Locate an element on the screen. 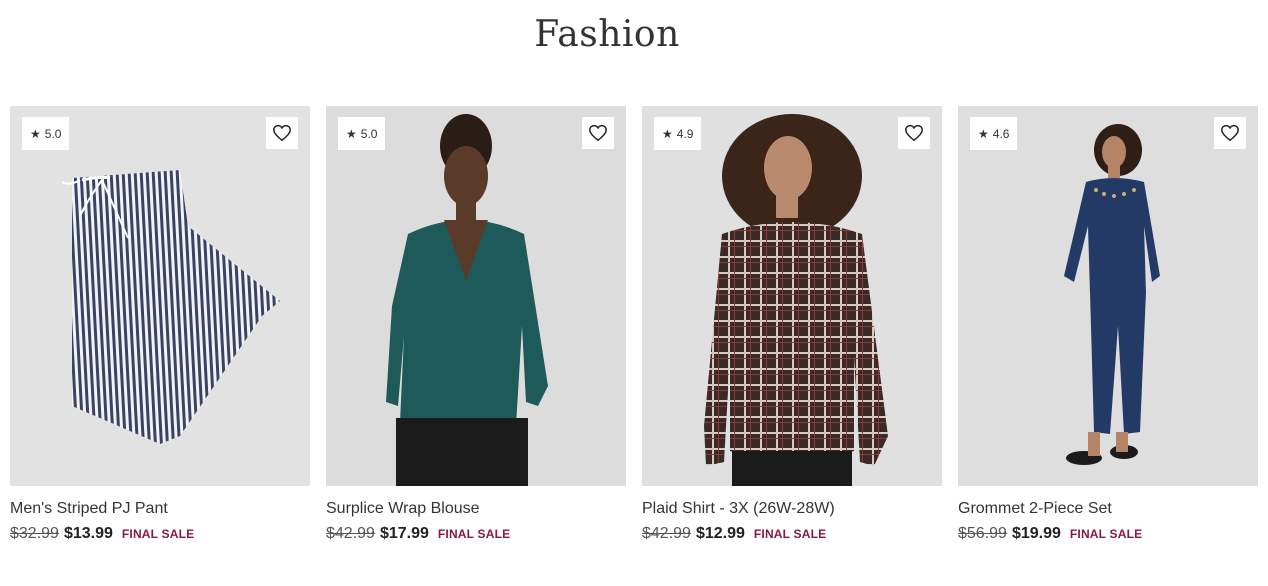  product-title: Plaid Shirt - 3X (26W-28W) is located at coordinates (792, 509).